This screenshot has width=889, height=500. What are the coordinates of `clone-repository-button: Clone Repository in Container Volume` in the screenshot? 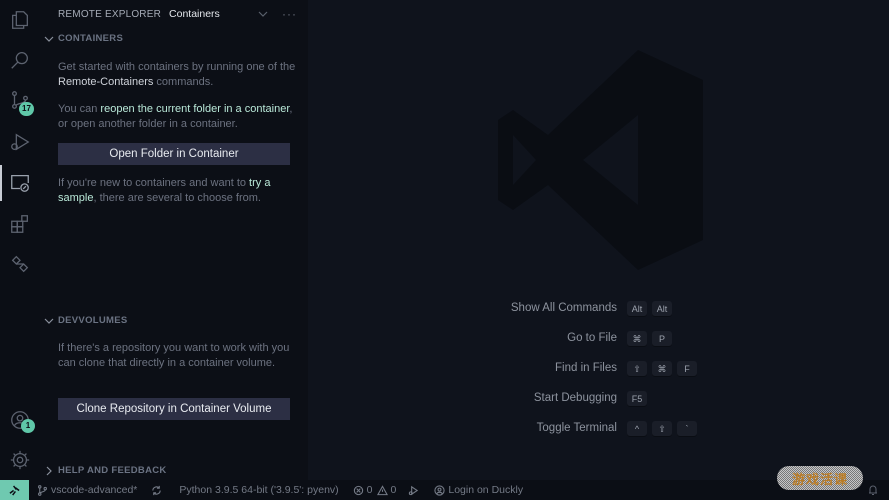 It's located at (174, 409).